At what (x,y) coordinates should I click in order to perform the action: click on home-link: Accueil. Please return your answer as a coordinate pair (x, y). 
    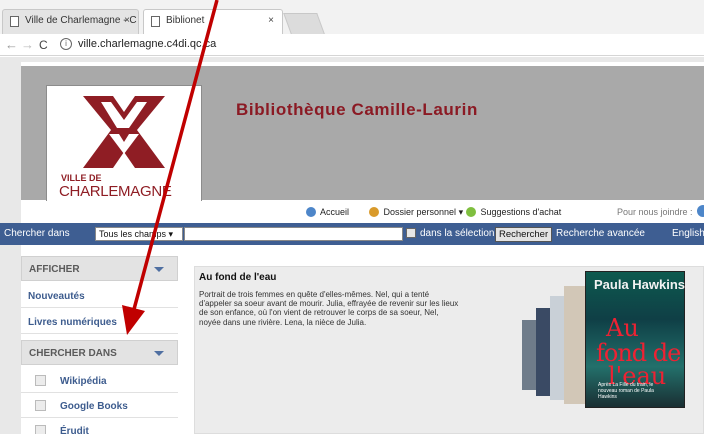
    Looking at the image, I should click on (327, 212).